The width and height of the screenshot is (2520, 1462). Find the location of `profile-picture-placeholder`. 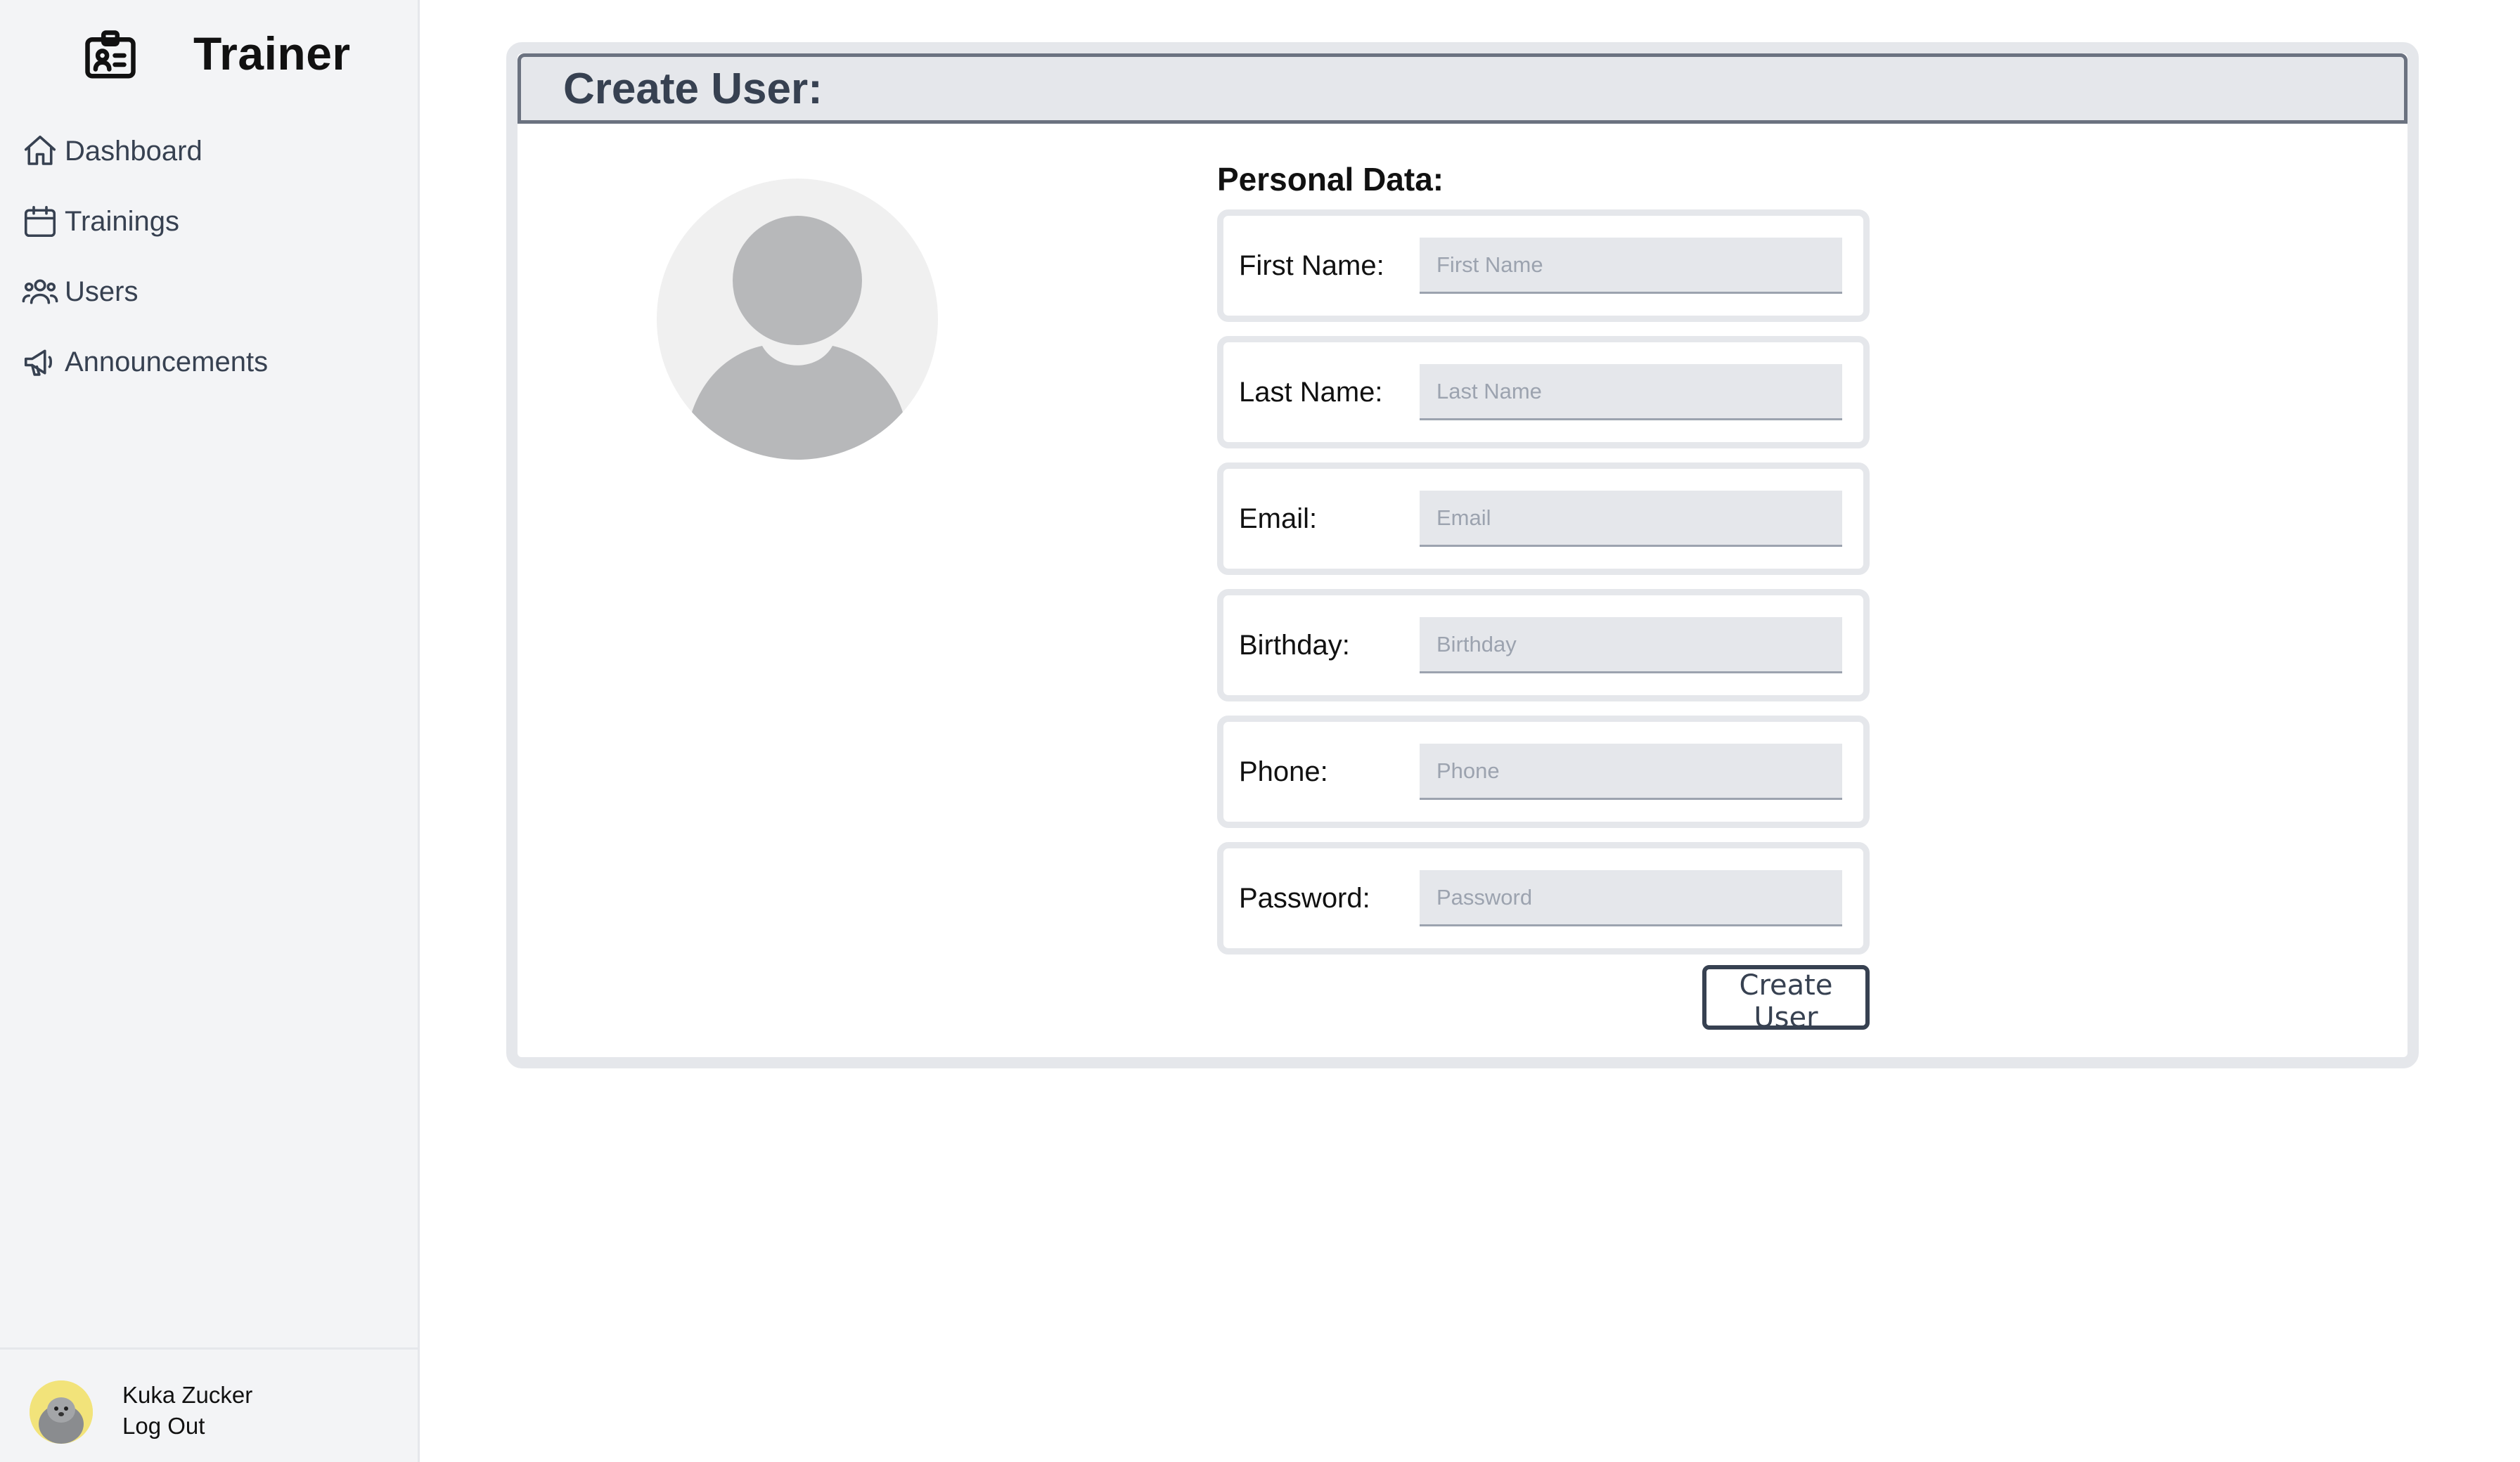

profile-picture-placeholder is located at coordinates (797, 319).